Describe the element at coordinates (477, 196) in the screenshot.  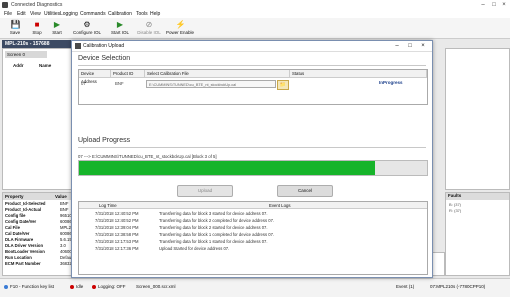
I see `faults-header: Faults` at that location.